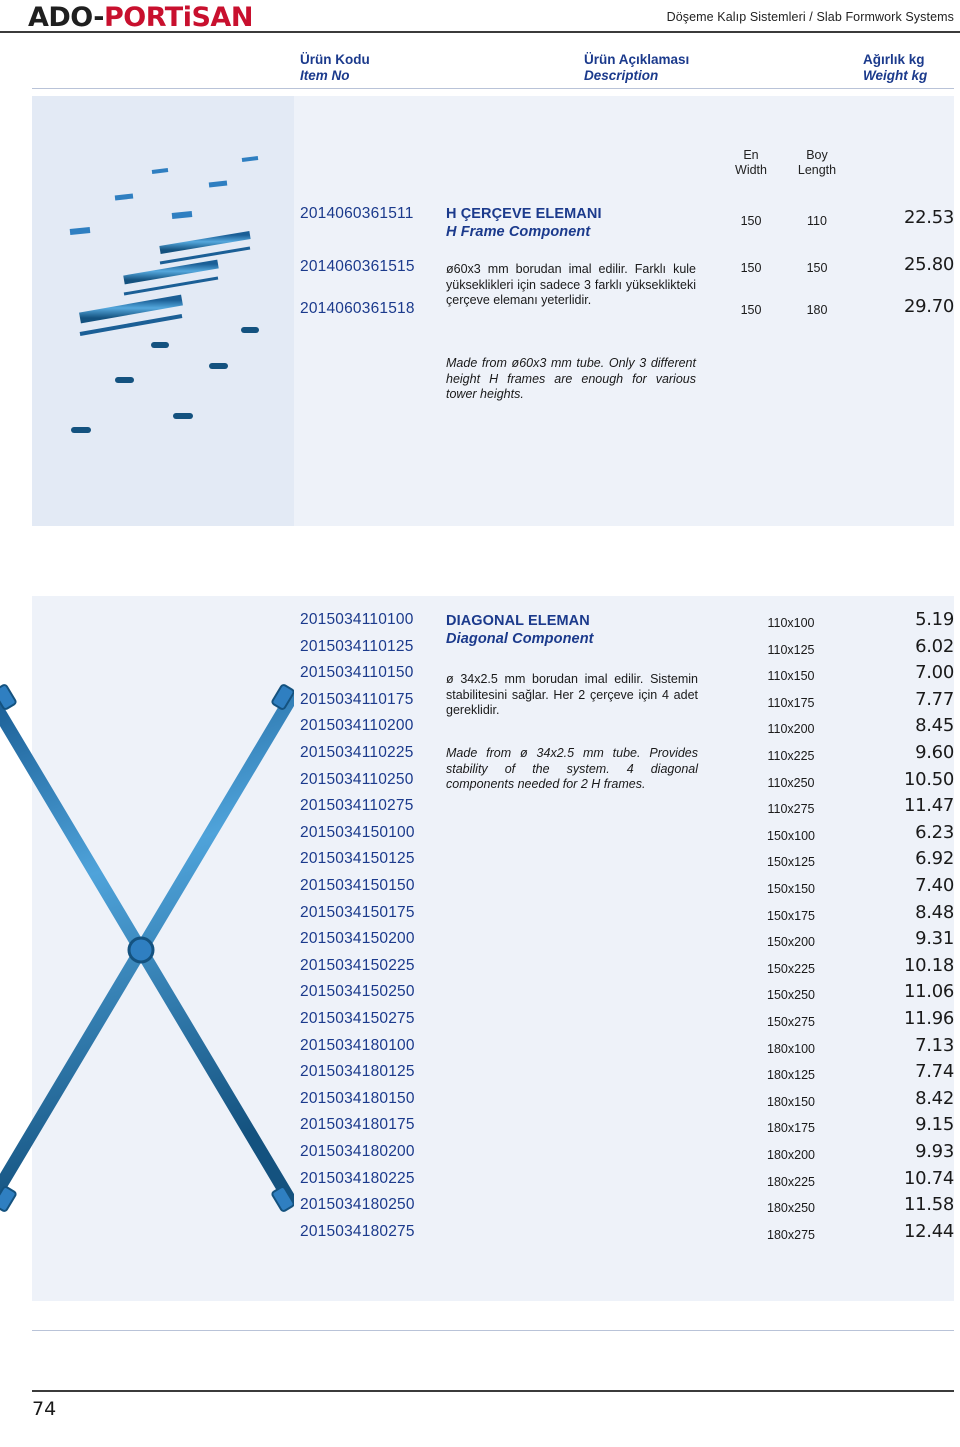  Describe the element at coordinates (895, 75) in the screenshot. I see `column-header-weight-en: Weight kg` at that location.